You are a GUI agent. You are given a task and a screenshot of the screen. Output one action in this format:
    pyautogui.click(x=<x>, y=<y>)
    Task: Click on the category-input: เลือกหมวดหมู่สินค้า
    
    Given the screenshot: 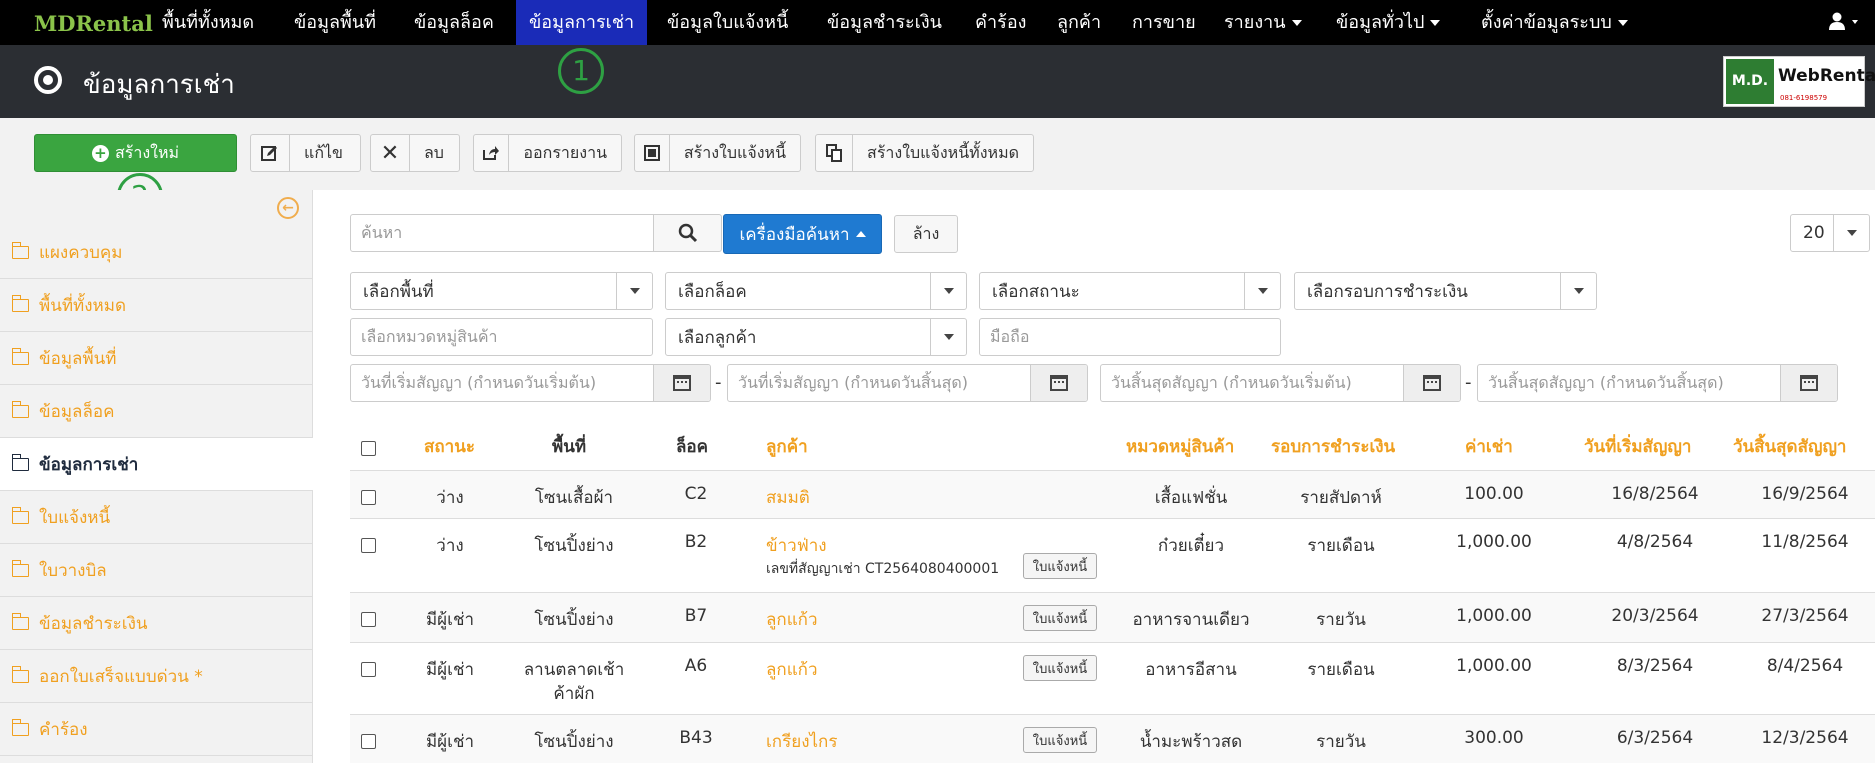 What is the action you would take?
    pyautogui.click(x=501, y=337)
    